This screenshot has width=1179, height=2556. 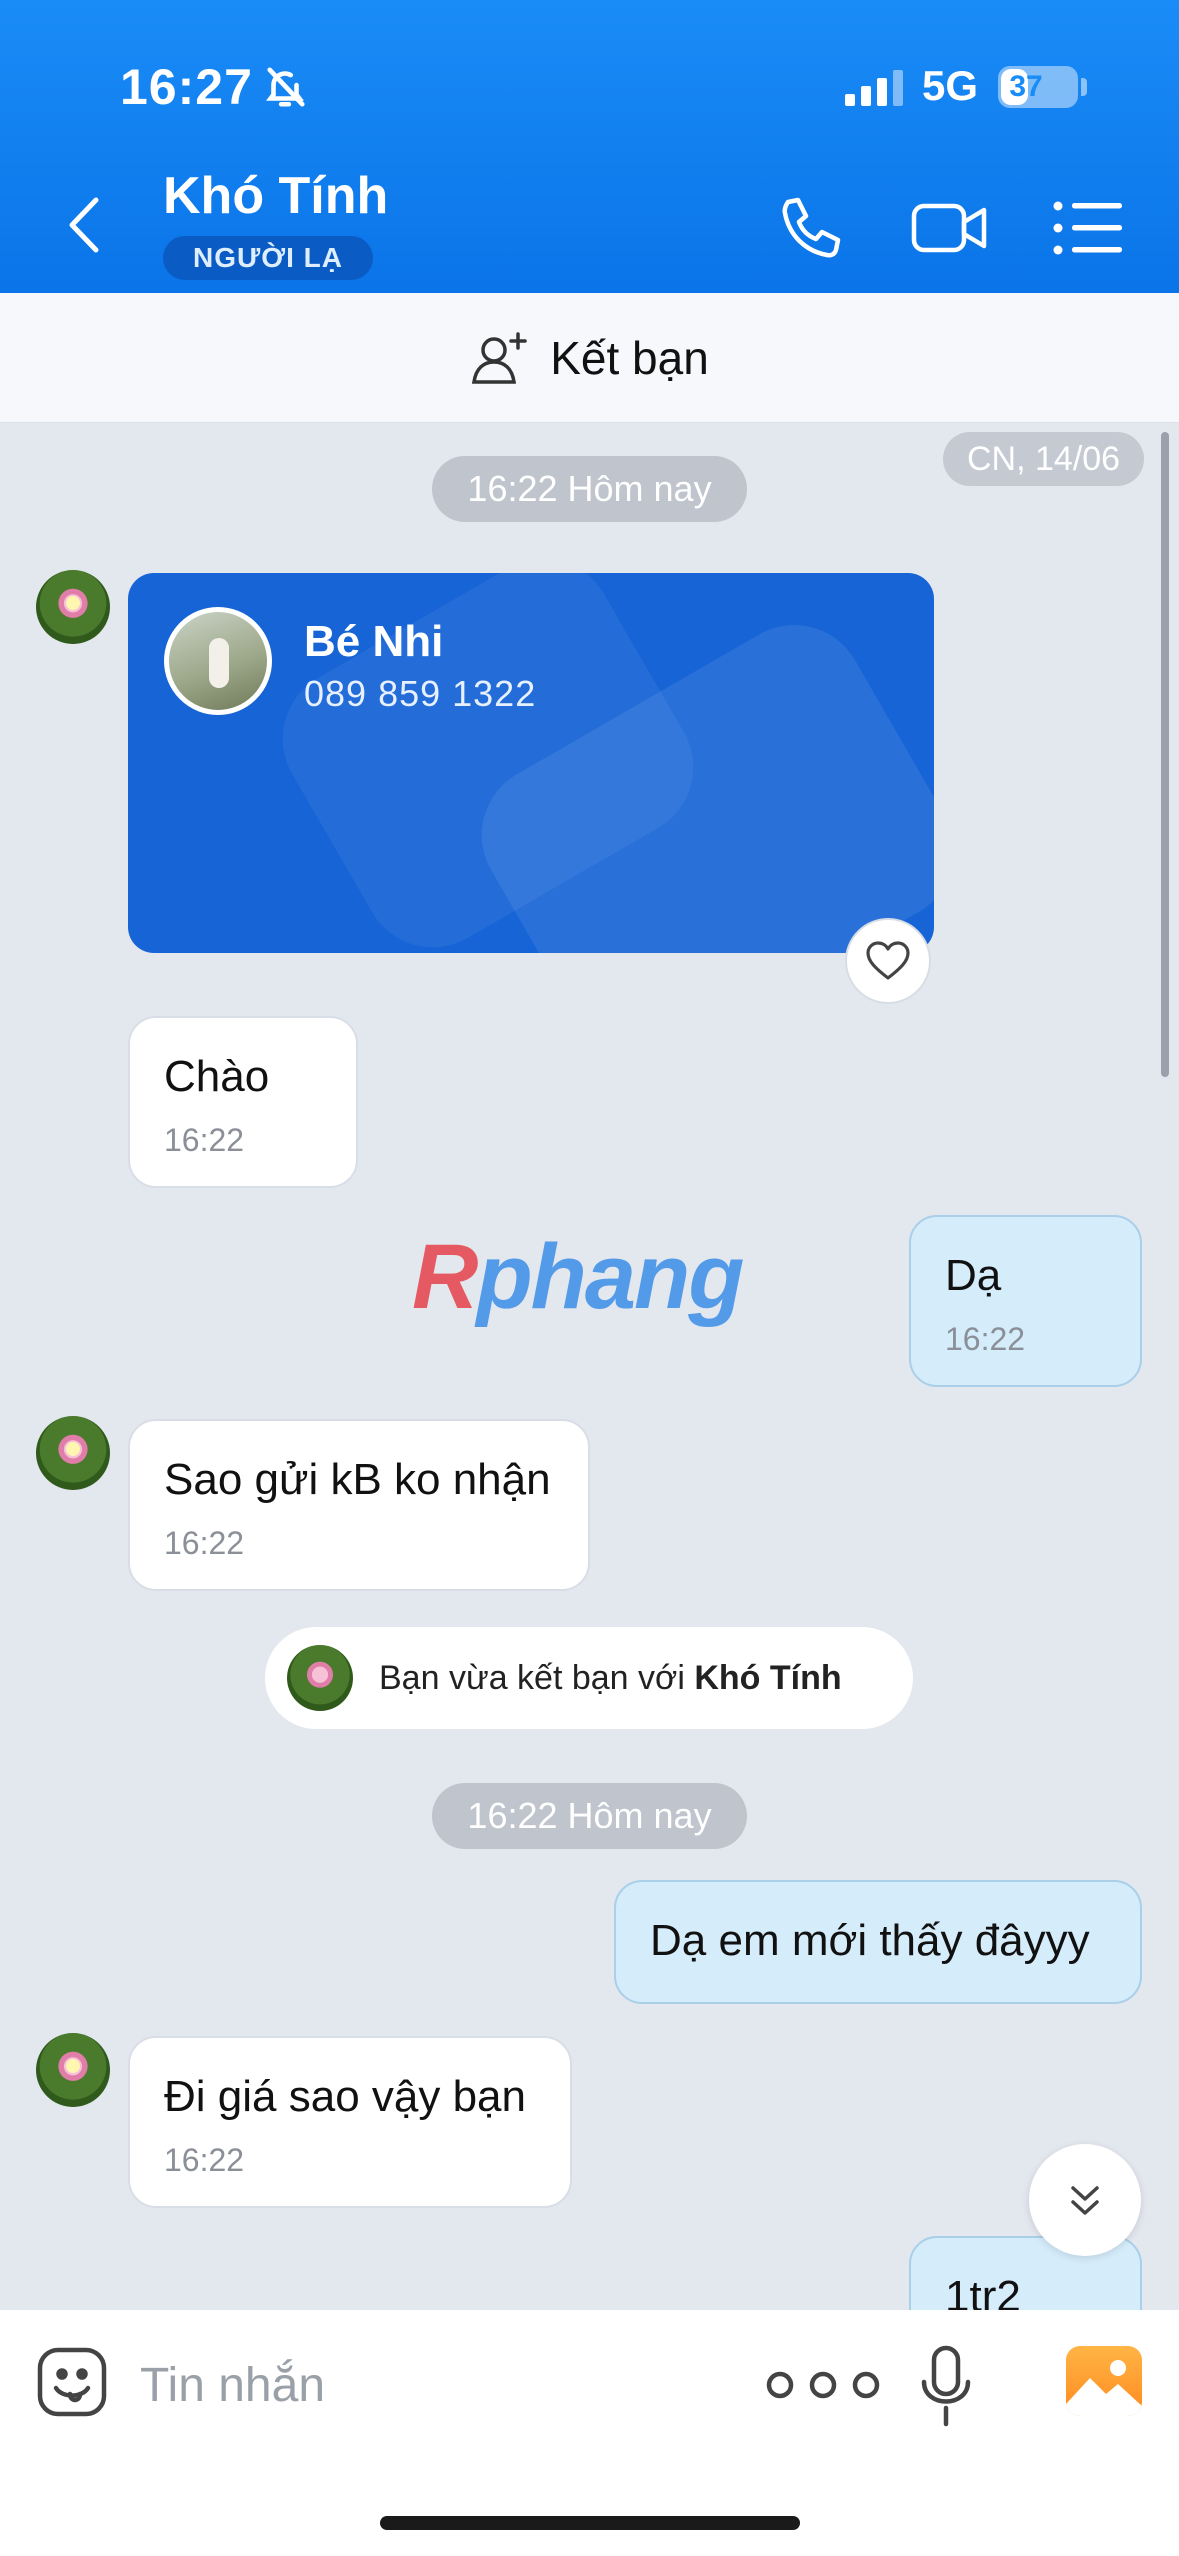 I want to click on message-input, so click(x=420, y=2385).